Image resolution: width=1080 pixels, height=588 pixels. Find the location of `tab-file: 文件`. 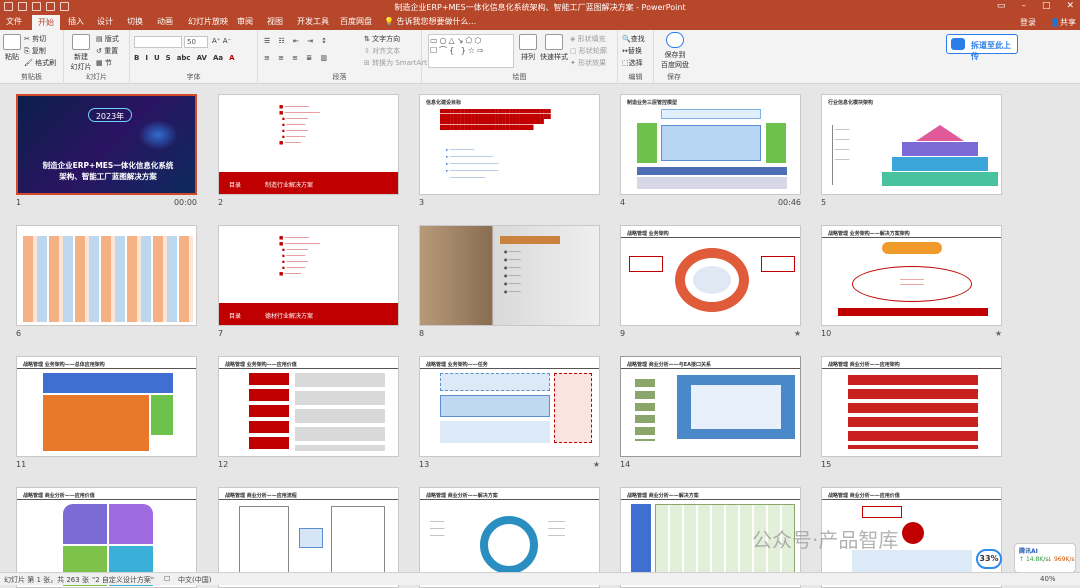

tab-file: 文件 is located at coordinates (14, 21).